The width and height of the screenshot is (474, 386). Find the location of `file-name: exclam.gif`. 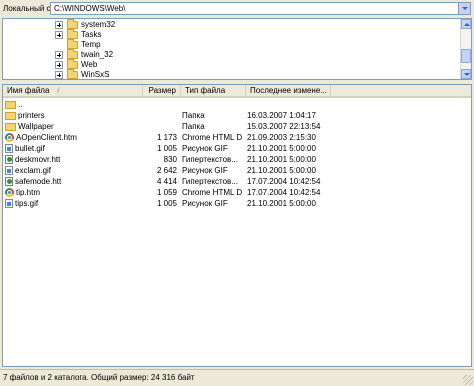

file-name: exclam.gif is located at coordinates (33, 170).